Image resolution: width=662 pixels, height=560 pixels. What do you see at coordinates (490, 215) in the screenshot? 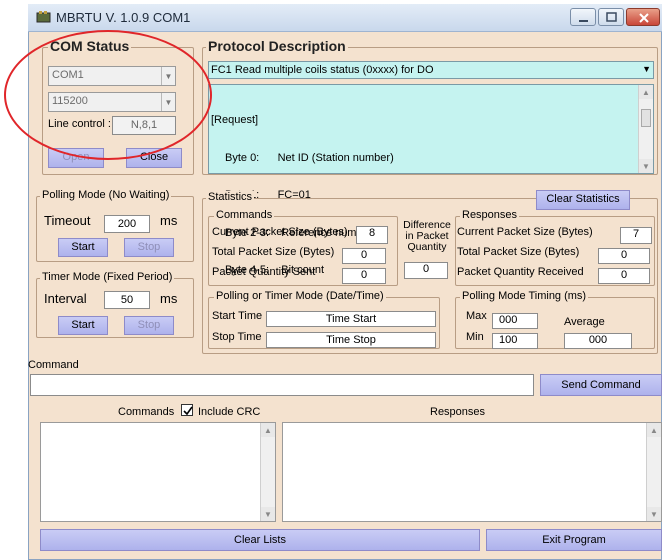
I see `responses-stats-title: Responses` at bounding box center [490, 215].